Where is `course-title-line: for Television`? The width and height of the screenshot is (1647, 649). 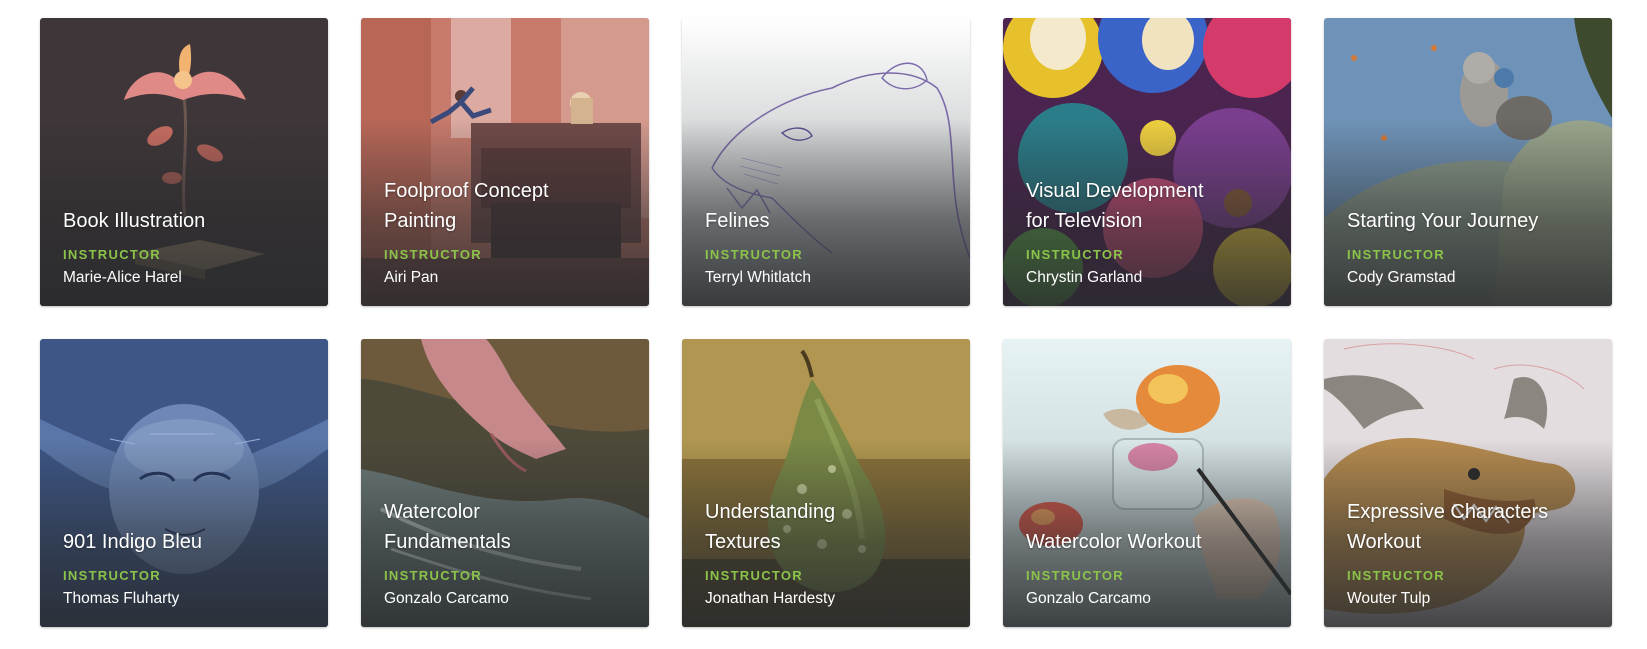 course-title-line: for Television is located at coordinates (1084, 221).